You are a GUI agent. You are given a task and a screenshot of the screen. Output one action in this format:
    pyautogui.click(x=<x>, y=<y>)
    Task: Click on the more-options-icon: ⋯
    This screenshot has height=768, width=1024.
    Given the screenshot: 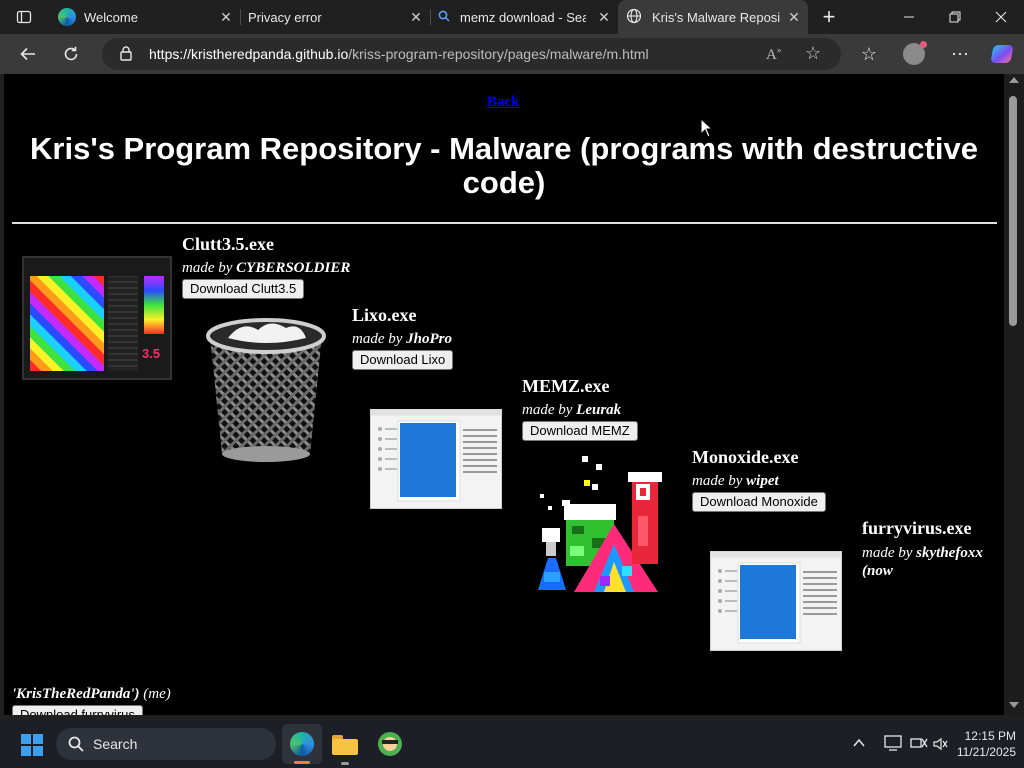 What is the action you would take?
    pyautogui.click(x=960, y=54)
    